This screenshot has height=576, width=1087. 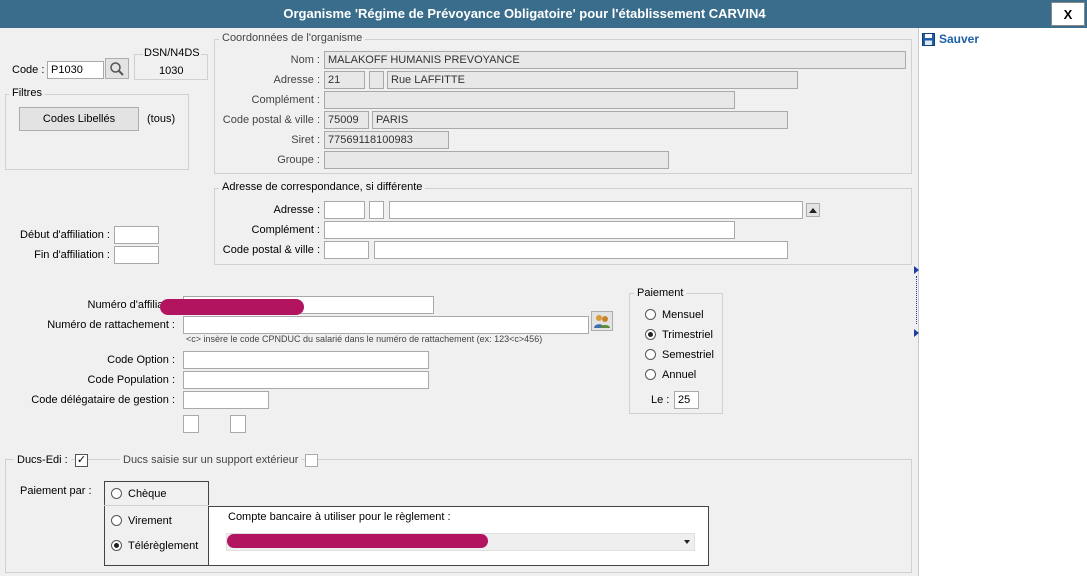 I want to click on org-siret-field: 77569118100983, so click(x=386, y=140).